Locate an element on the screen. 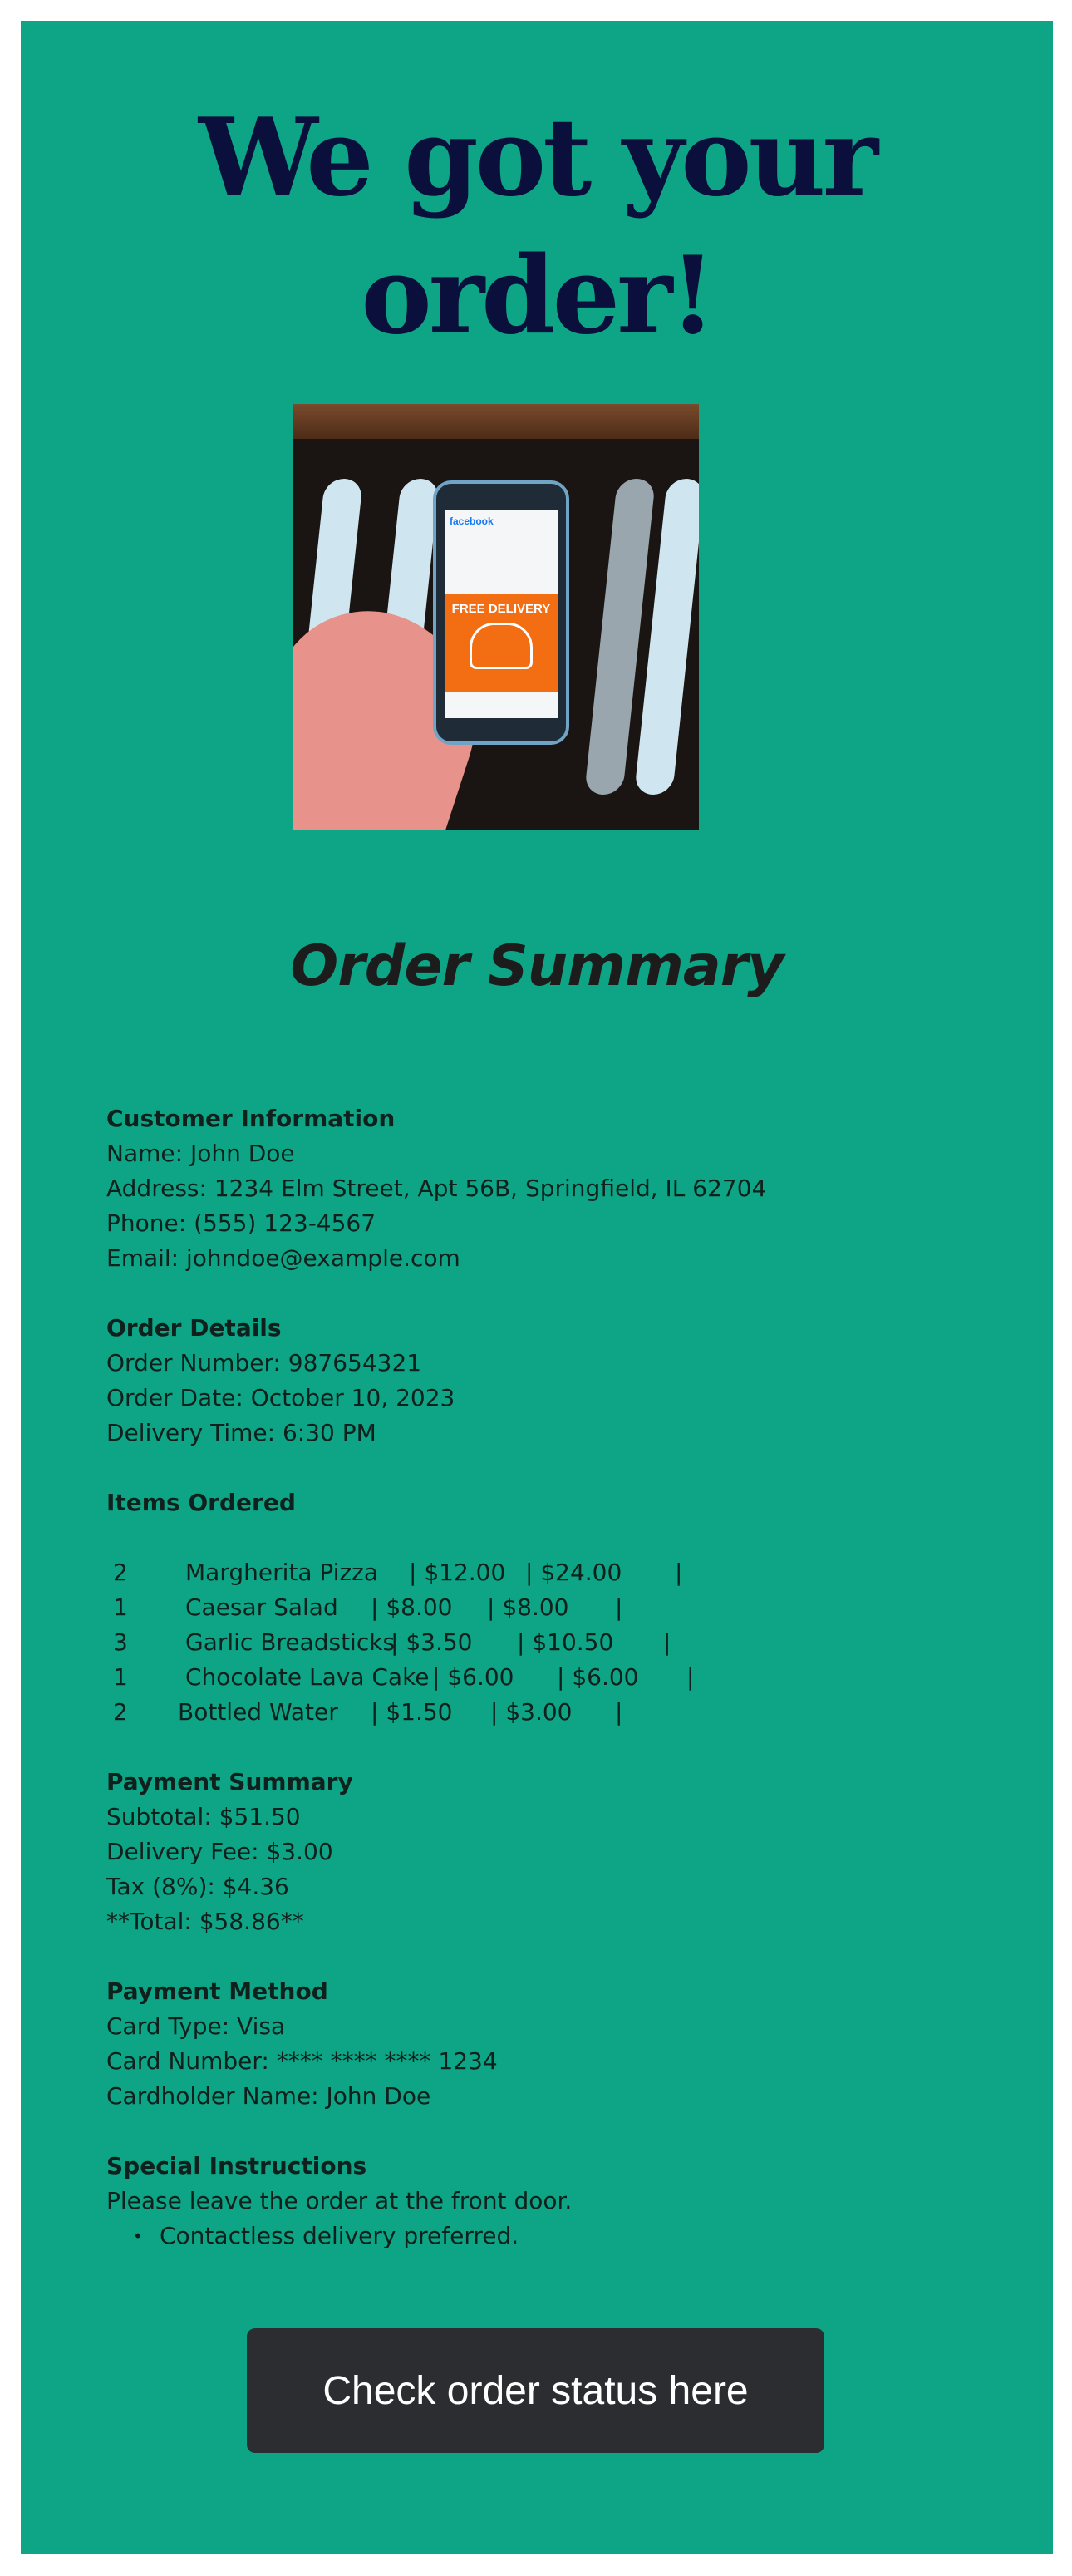 Image resolution: width=1072 pixels, height=2576 pixels. cardholder-name: Cardholder Name: John Doe is located at coordinates (268, 2096).